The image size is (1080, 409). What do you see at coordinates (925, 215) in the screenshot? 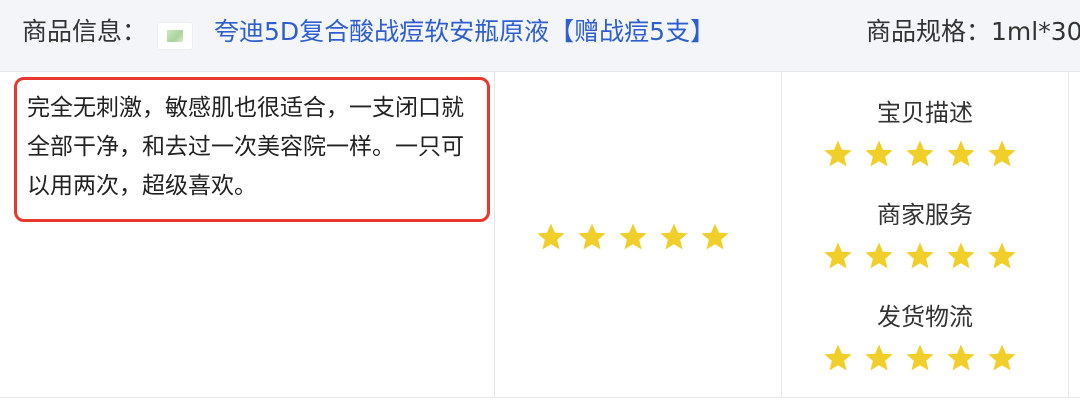
I see `rating-label-service: 商家服务` at bounding box center [925, 215].